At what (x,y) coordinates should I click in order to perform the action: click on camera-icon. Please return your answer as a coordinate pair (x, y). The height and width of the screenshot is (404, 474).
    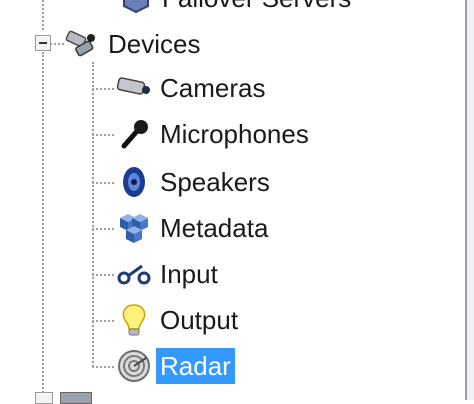
    Looking at the image, I should click on (134, 88).